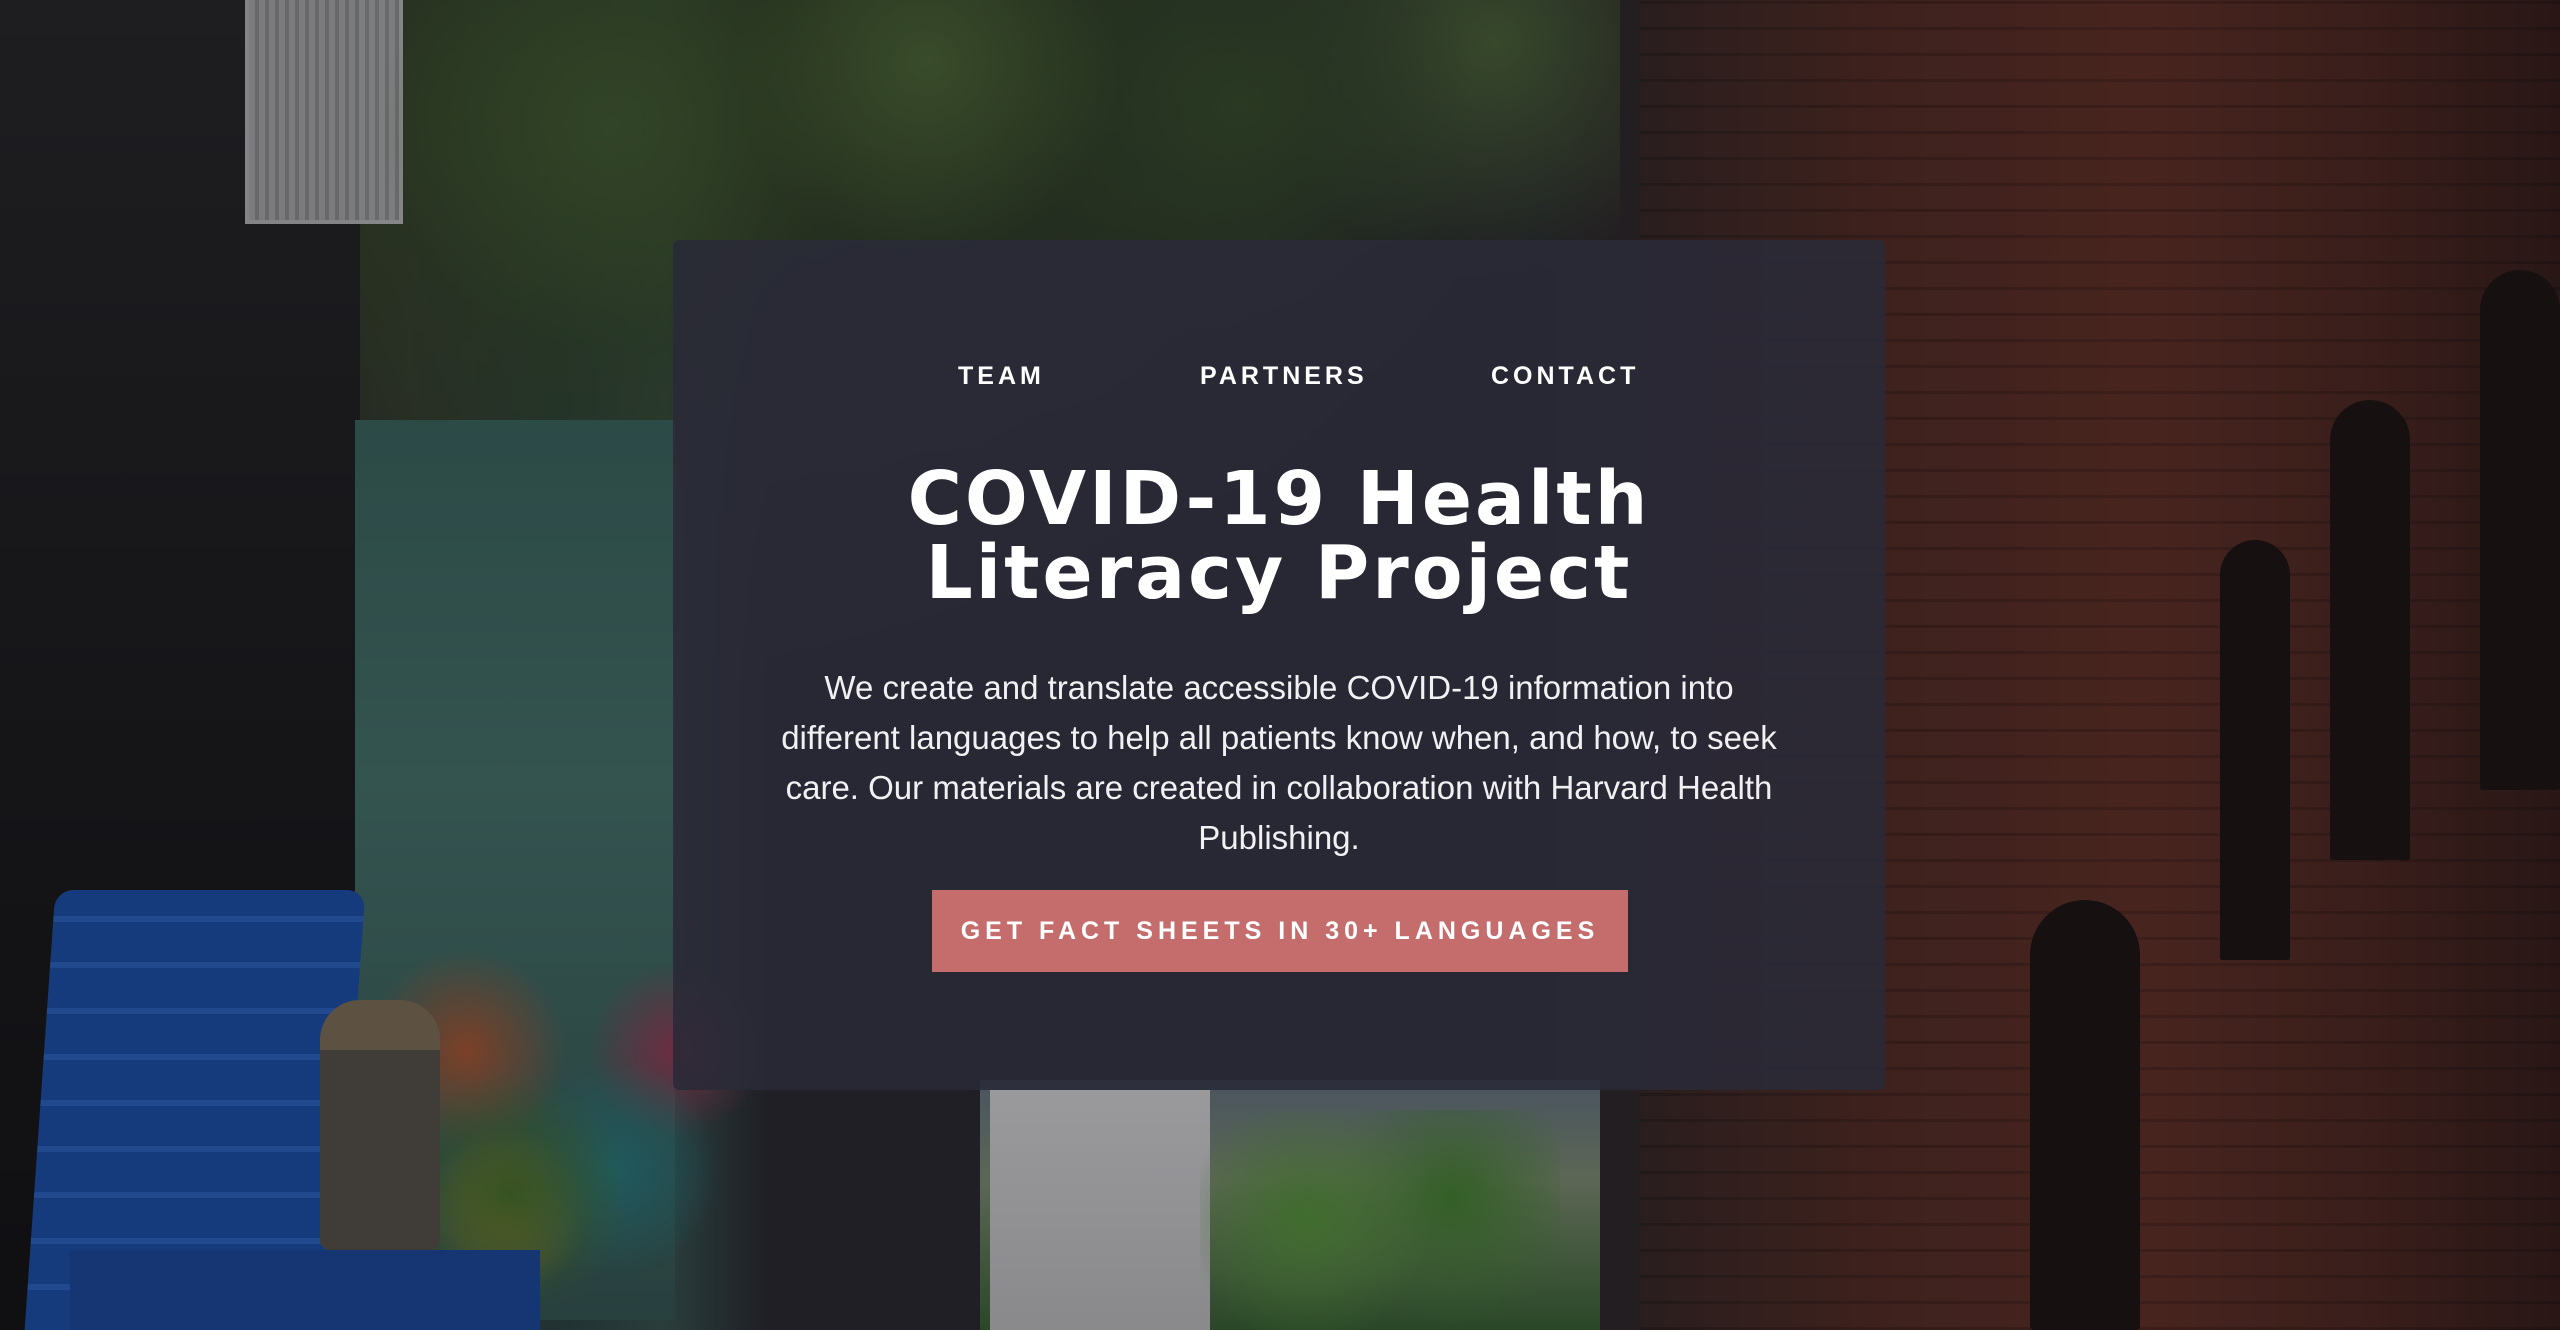  I want to click on page-title-line-1: COVID-19 Health, so click(1279, 499).